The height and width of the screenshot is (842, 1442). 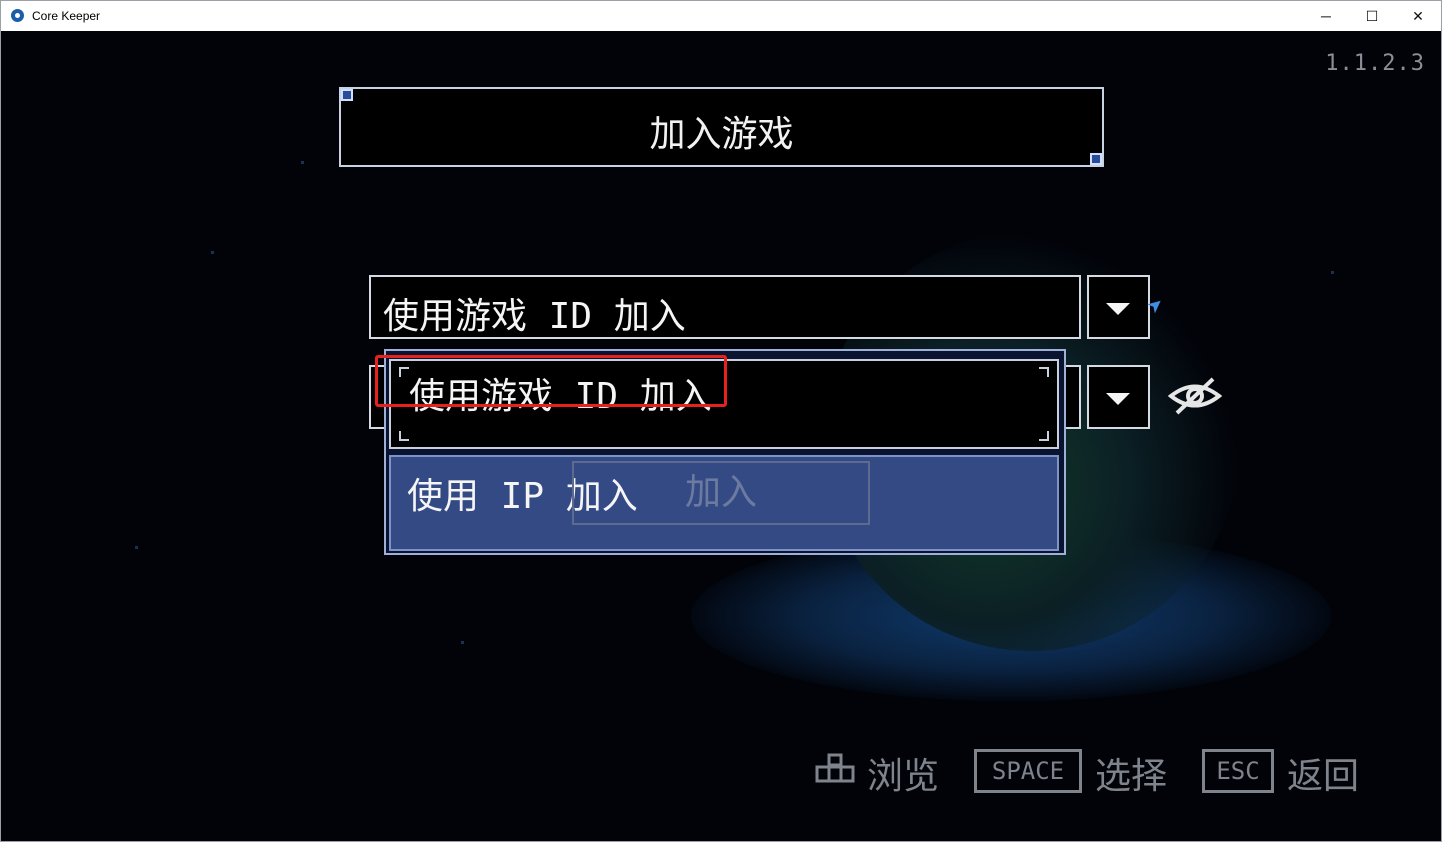 I want to click on version-label: 1.1.2.3, so click(x=1375, y=63).